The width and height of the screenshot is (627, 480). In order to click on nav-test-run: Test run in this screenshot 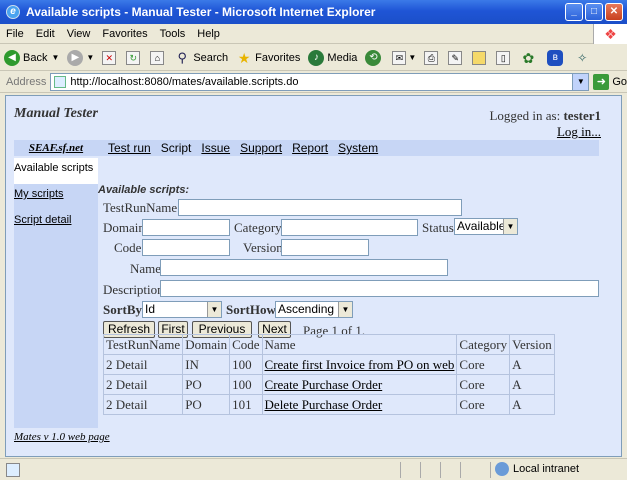, I will do `click(129, 148)`.